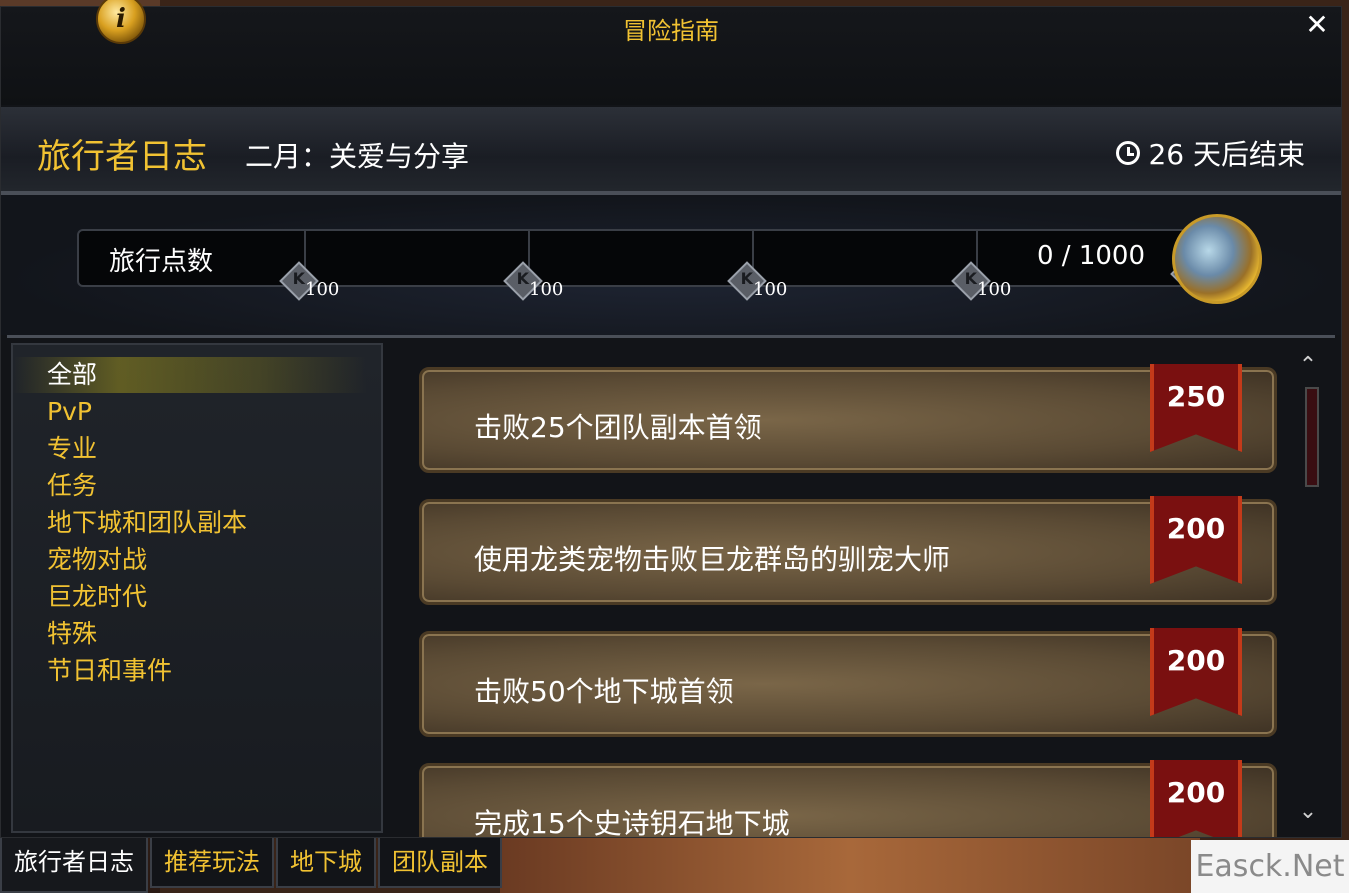  I want to click on activity-text: 击败25个团队副本首领, so click(618, 427).